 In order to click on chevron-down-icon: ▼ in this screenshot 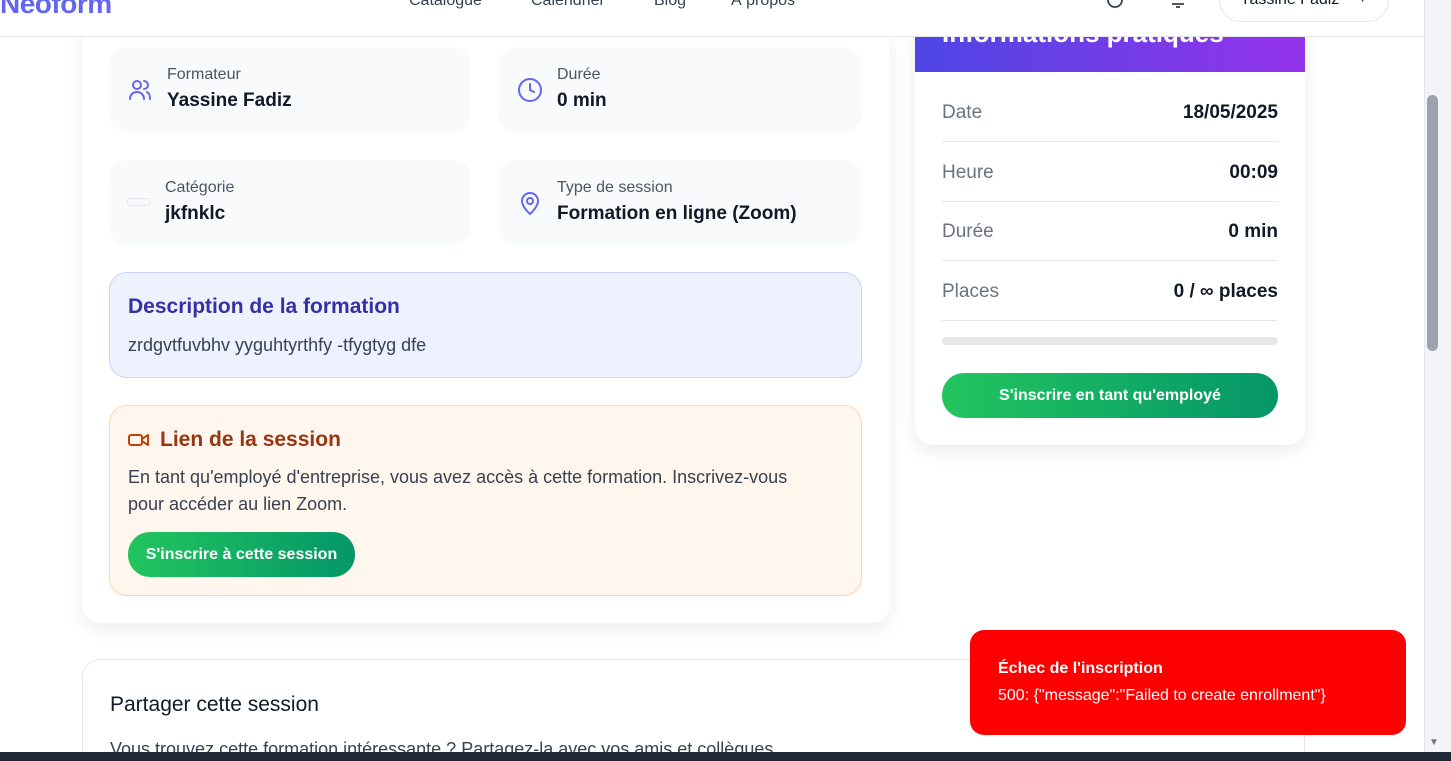, I will do `click(1362, 2)`.